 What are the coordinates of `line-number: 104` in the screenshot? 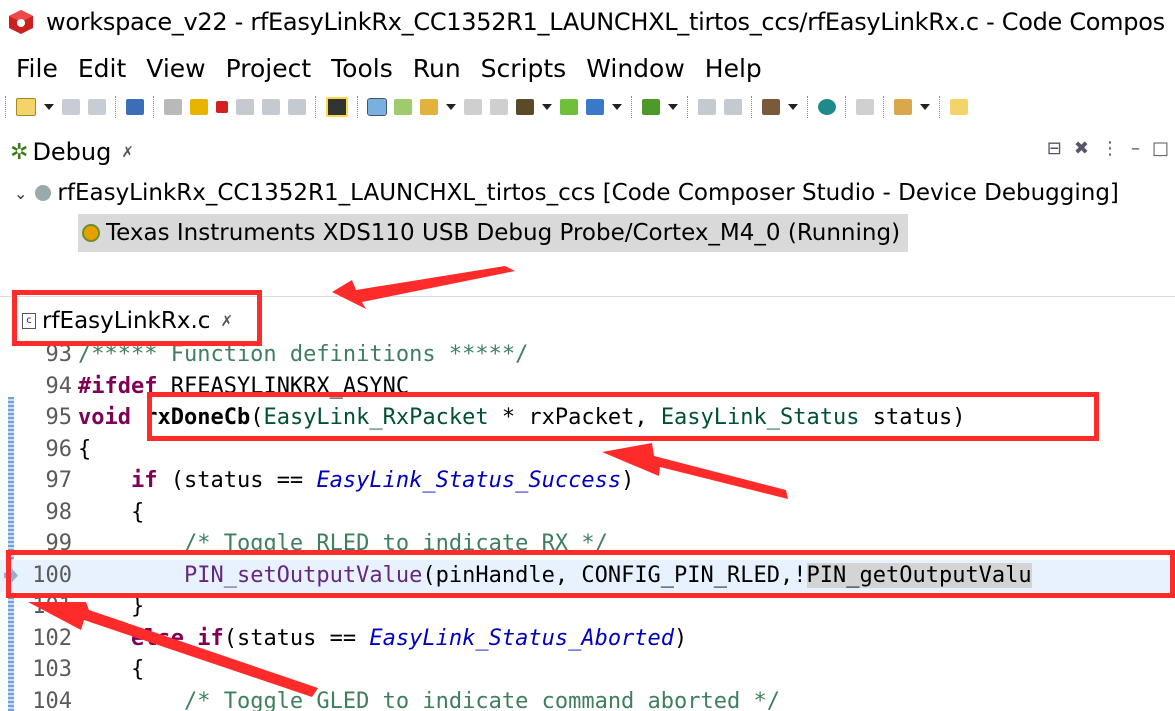 It's located at (52, 699).